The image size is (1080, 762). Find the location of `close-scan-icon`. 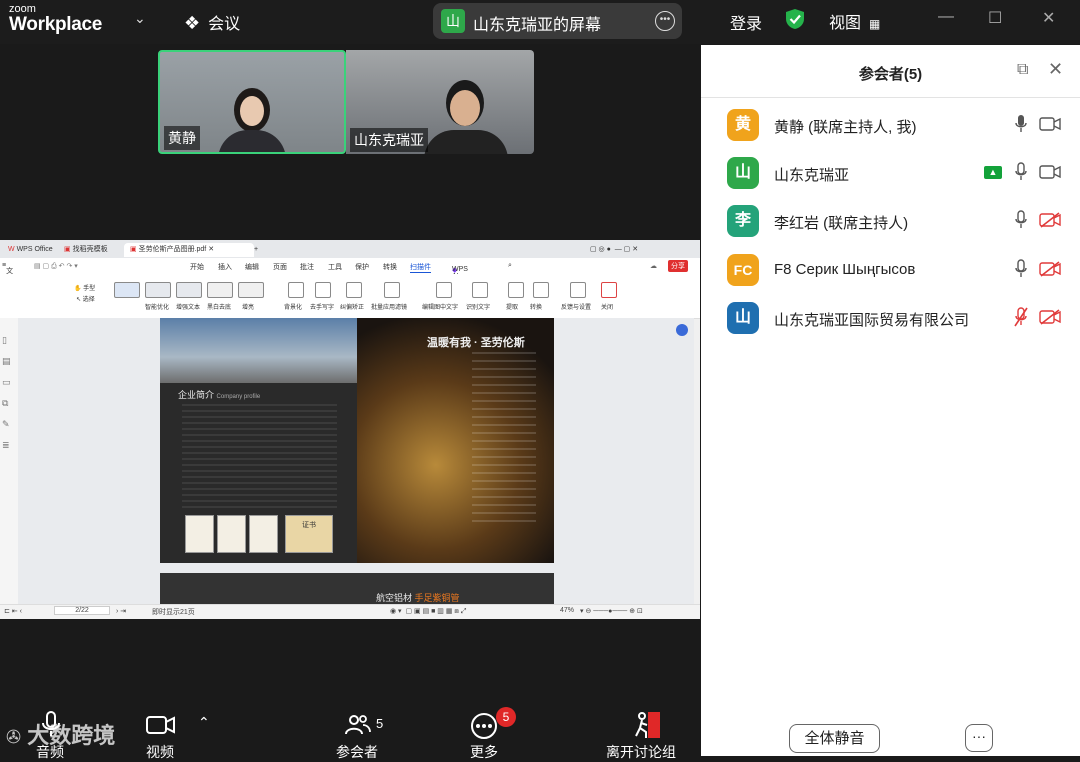

close-scan-icon is located at coordinates (609, 290).